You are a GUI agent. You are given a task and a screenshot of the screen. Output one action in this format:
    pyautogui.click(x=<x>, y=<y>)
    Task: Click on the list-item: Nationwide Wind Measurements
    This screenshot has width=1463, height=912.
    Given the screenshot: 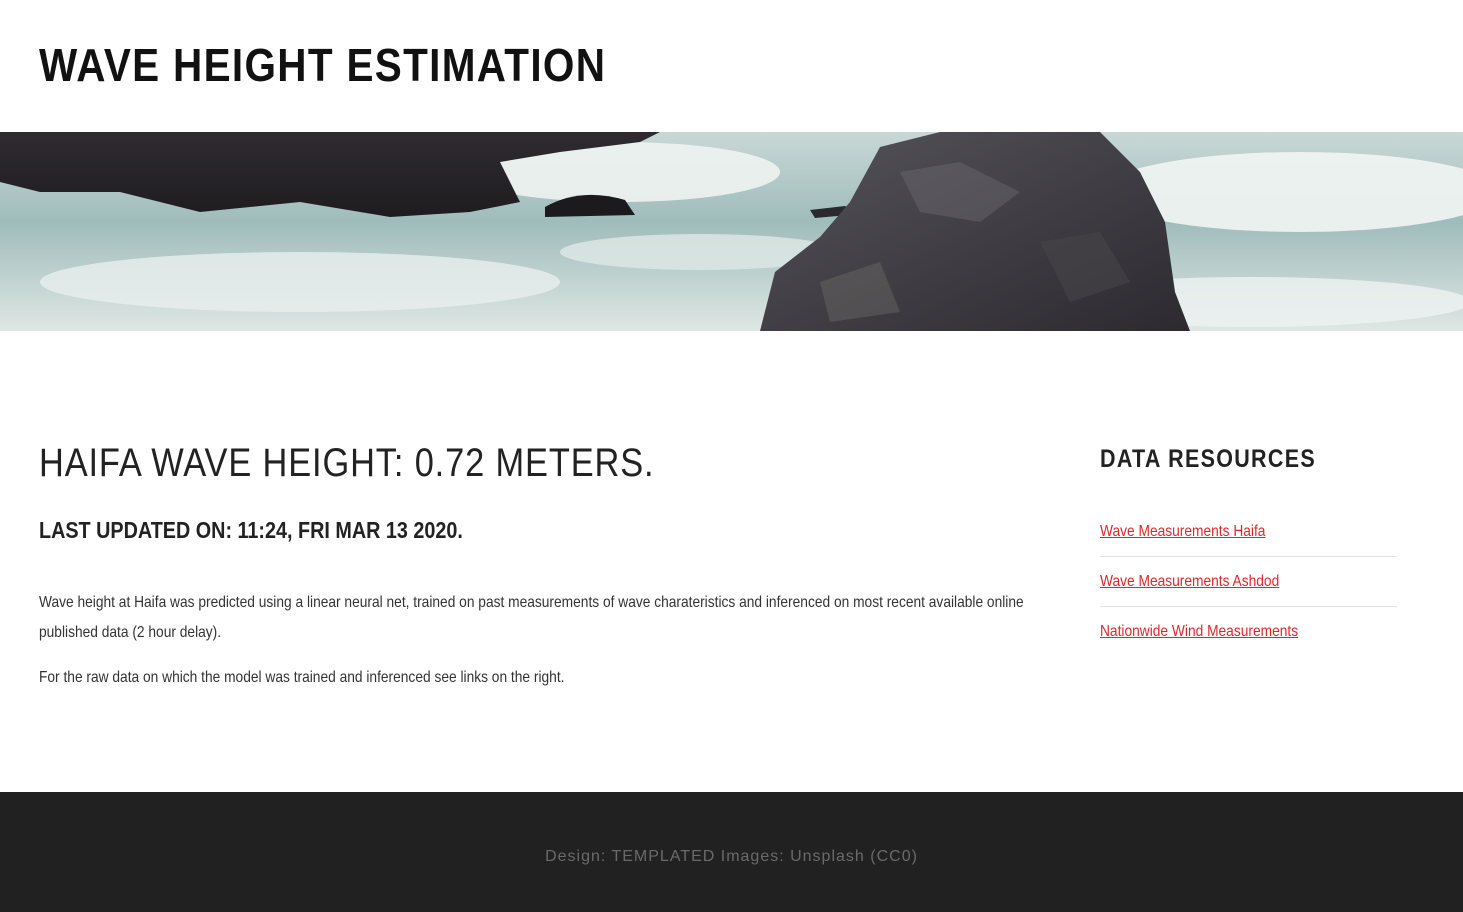 What is the action you would take?
    pyautogui.click(x=1248, y=632)
    